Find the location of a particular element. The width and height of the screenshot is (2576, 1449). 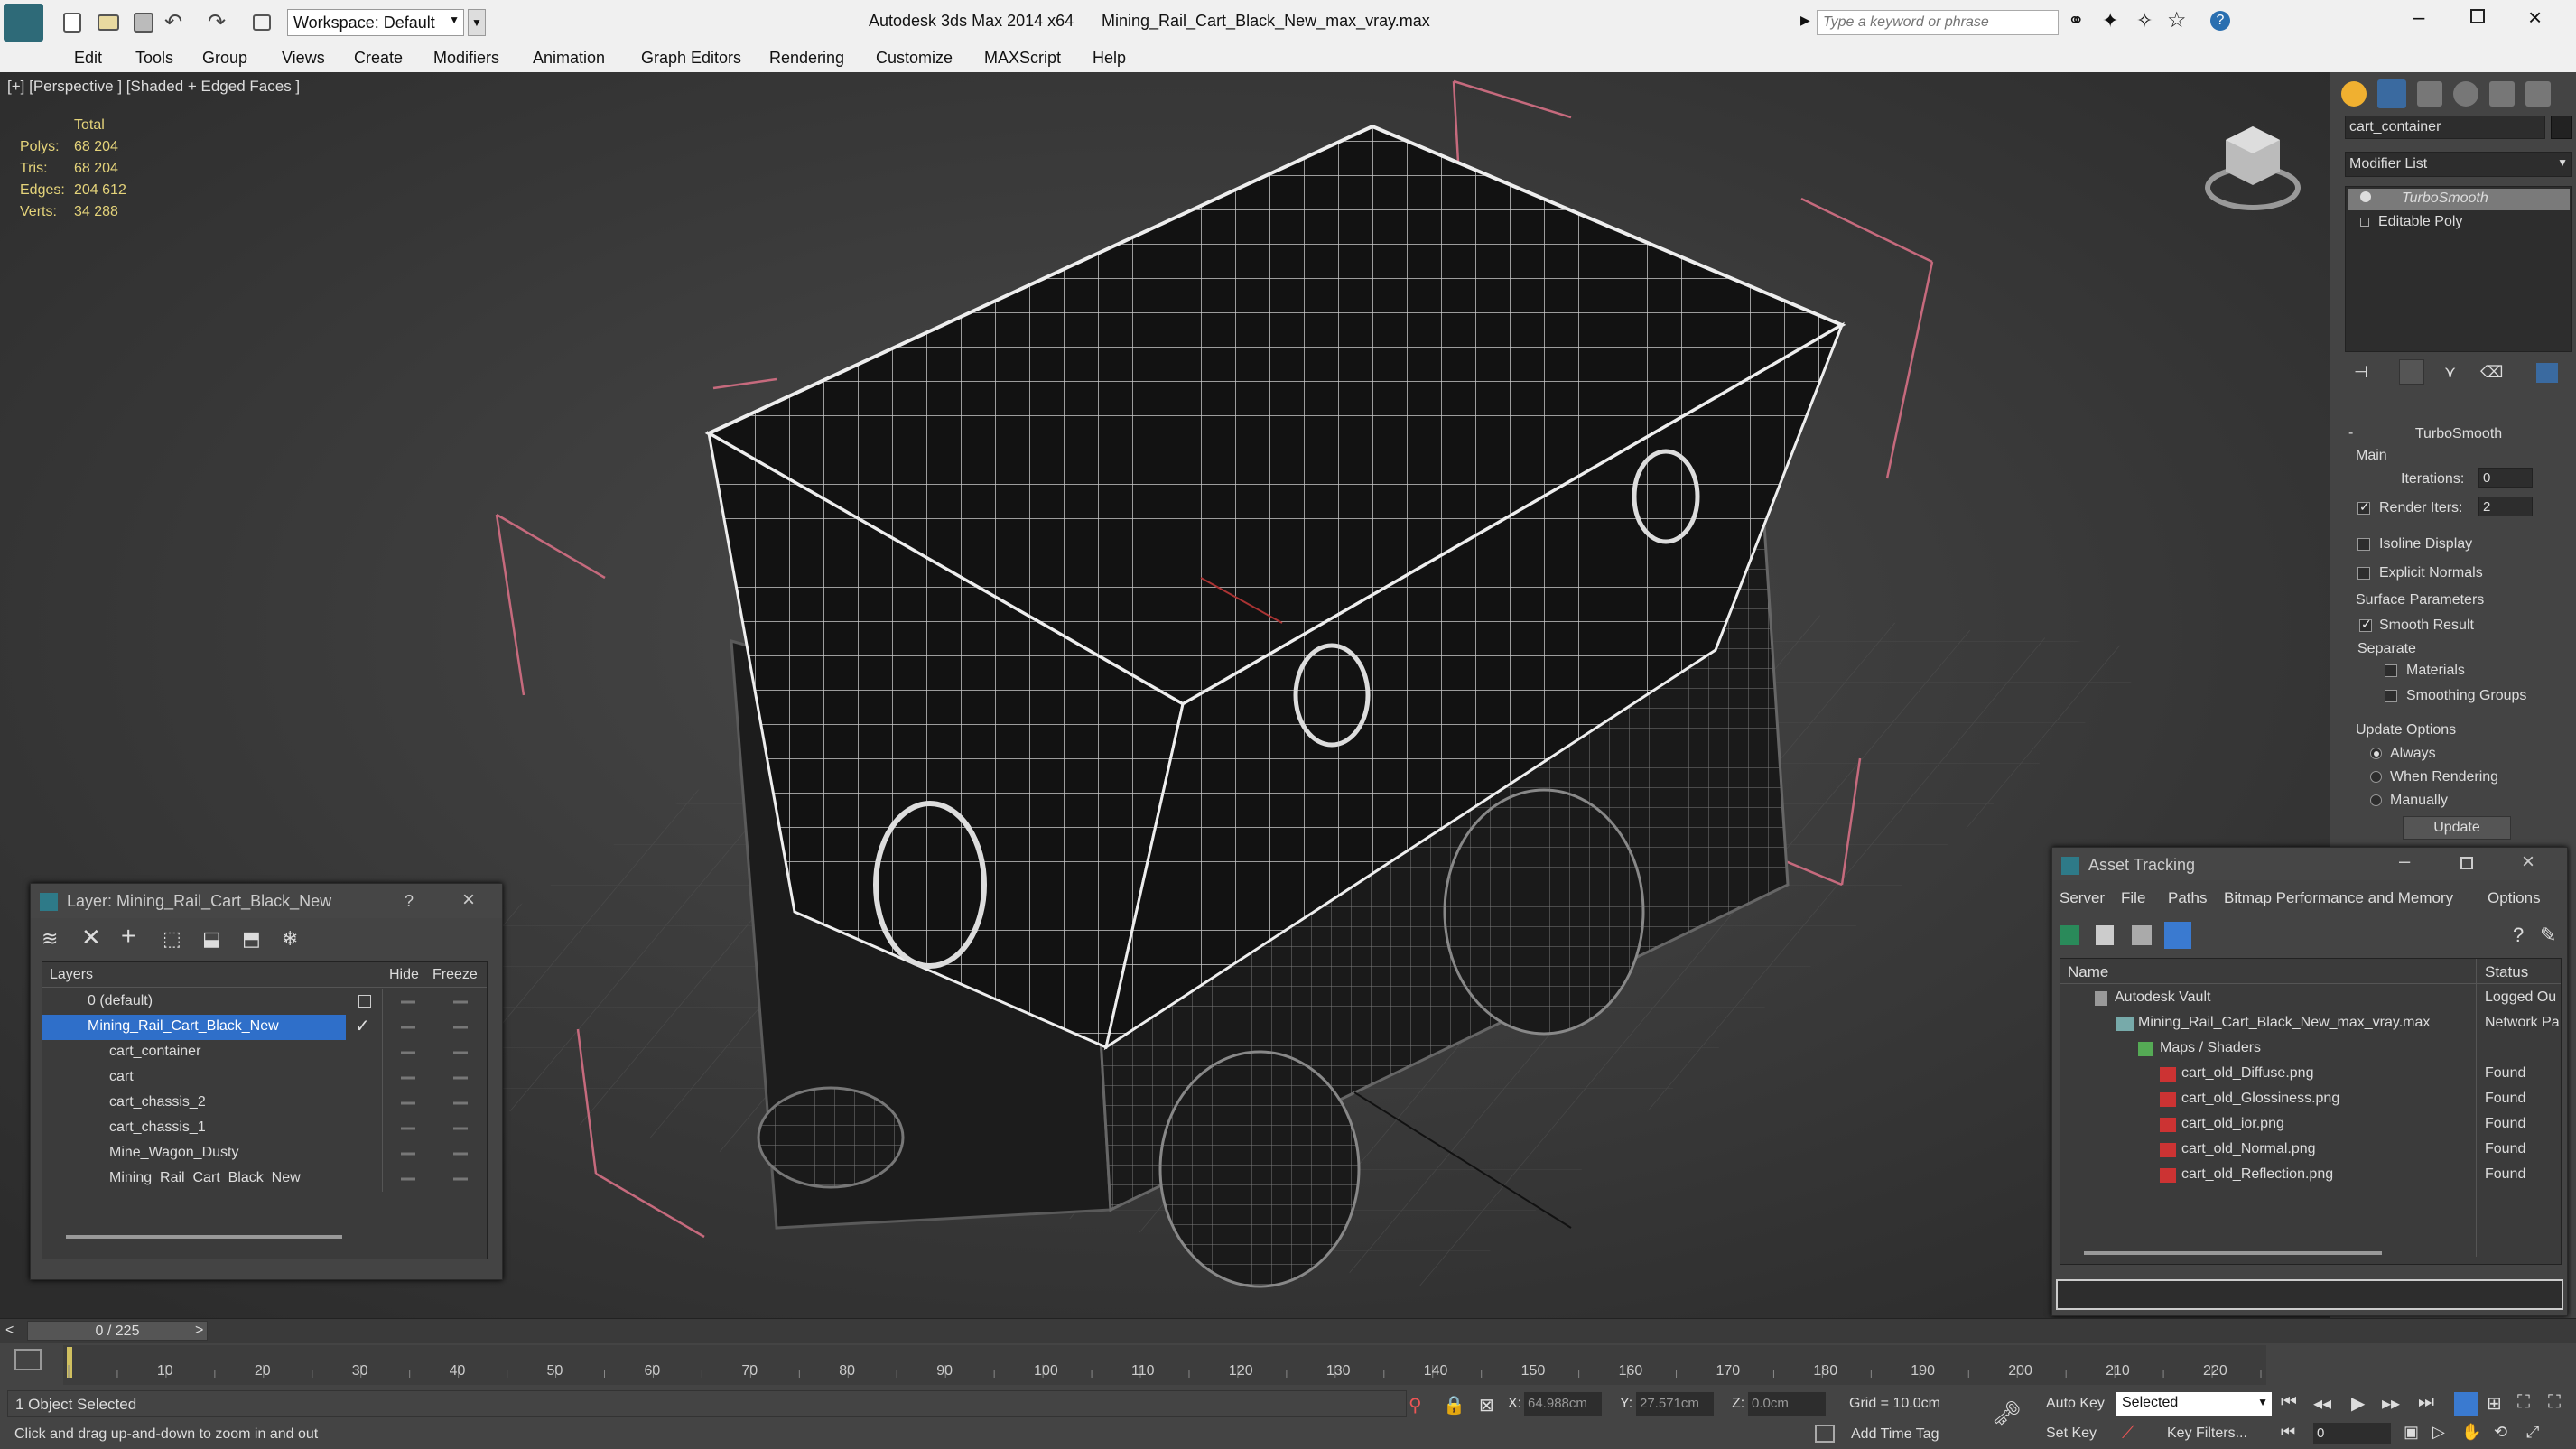

workspace-menu-button: ▼ is located at coordinates (477, 22).